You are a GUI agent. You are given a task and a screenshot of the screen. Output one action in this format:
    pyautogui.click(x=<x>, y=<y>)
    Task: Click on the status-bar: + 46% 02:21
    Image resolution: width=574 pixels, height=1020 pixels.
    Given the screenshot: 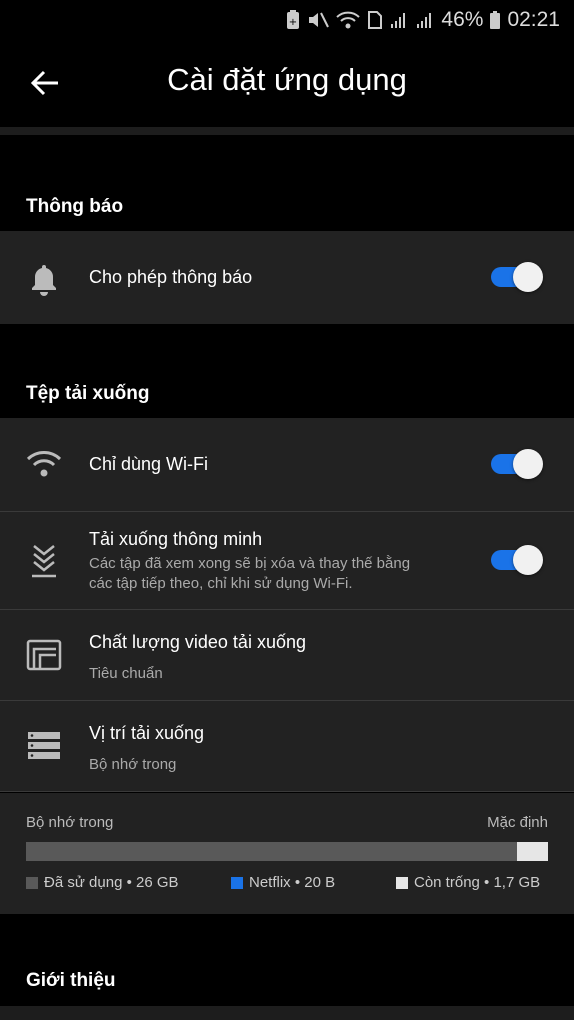 What is the action you would take?
    pyautogui.click(x=287, y=20)
    